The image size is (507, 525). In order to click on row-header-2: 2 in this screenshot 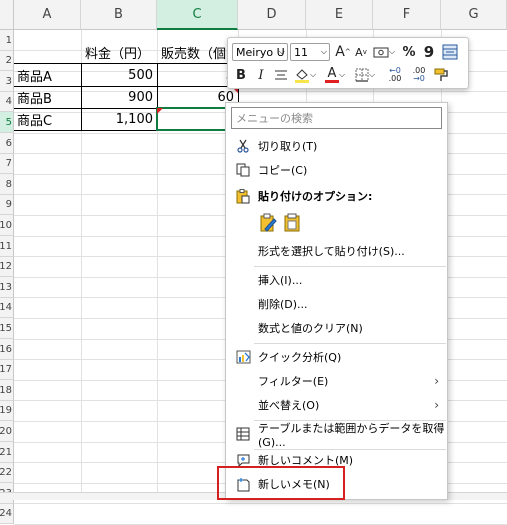, I will do `click(7, 61)`.